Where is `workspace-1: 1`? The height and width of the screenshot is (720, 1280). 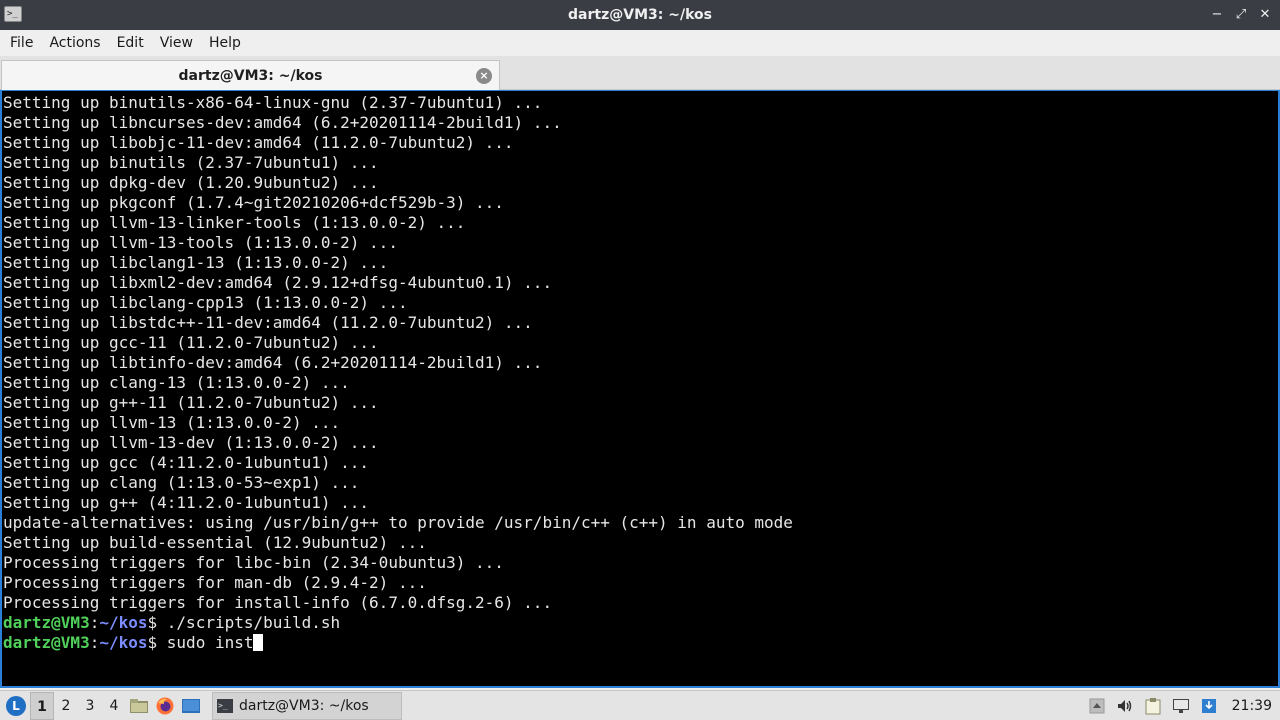 workspace-1: 1 is located at coordinates (42, 705).